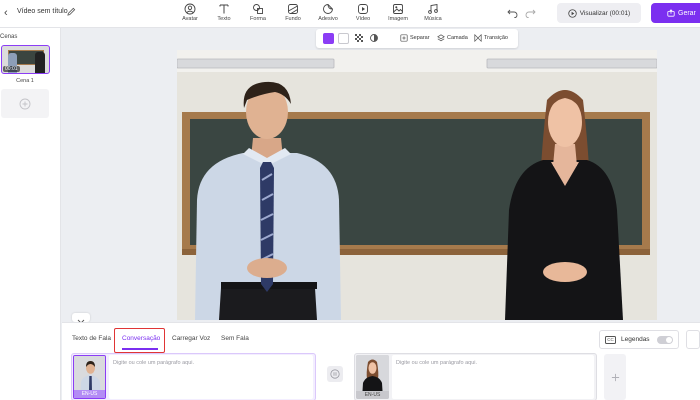 Image resolution: width=700 pixels, height=400 pixels. I want to click on tool-avatar: Avatar, so click(190, 12).